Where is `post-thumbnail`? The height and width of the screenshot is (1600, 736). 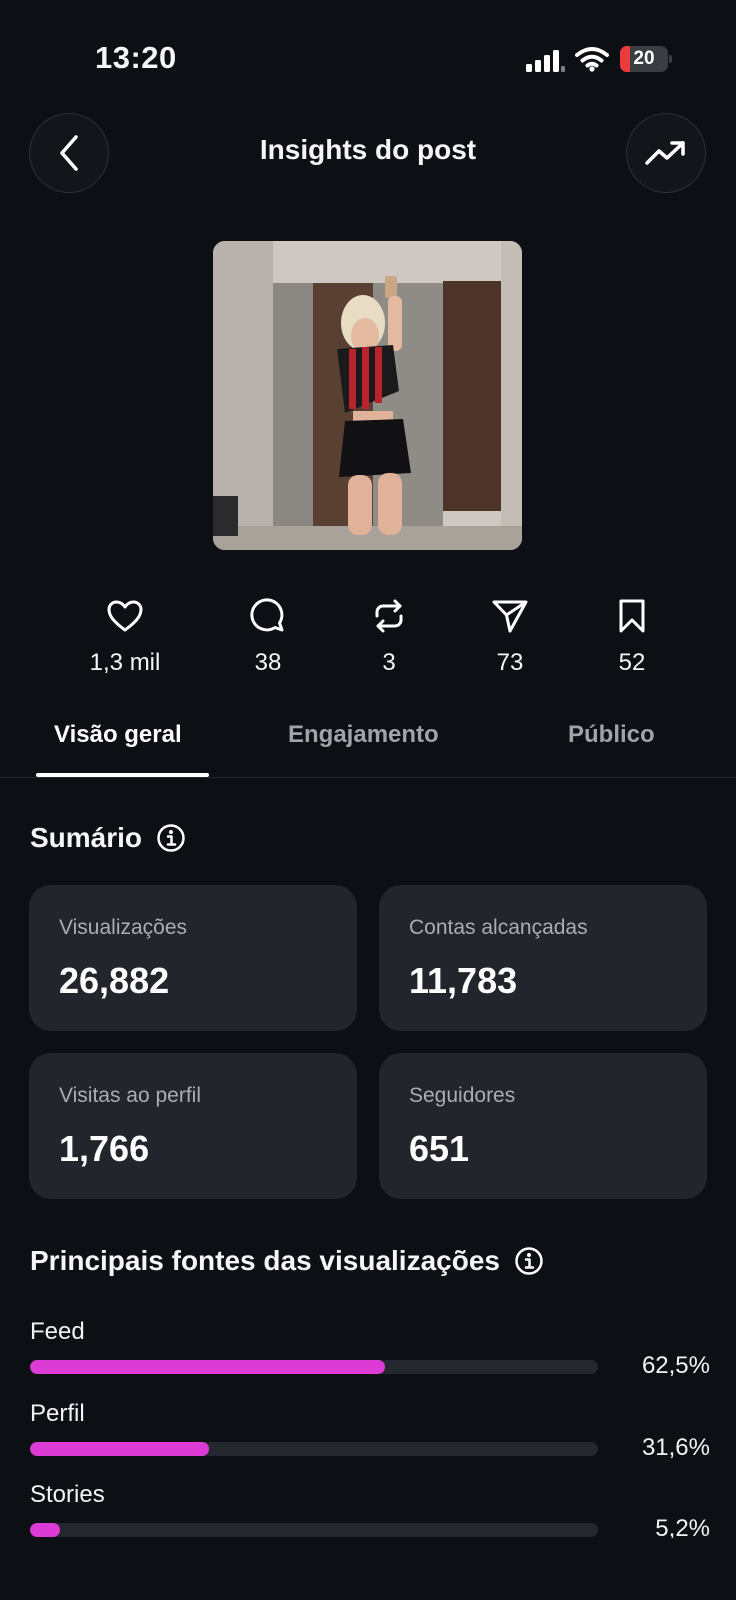 post-thumbnail is located at coordinates (367, 395).